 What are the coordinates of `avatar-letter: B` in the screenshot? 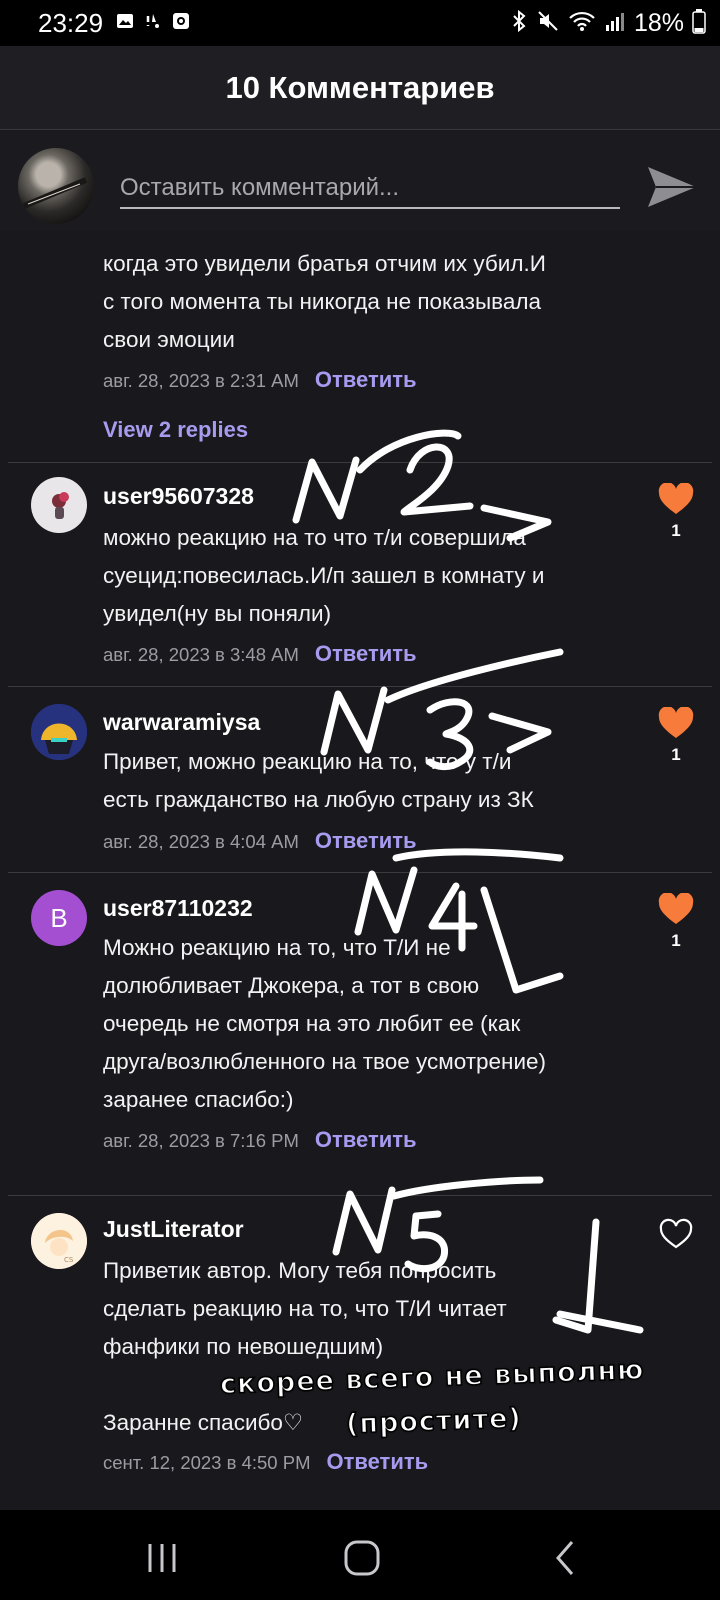 It's located at (59, 917).